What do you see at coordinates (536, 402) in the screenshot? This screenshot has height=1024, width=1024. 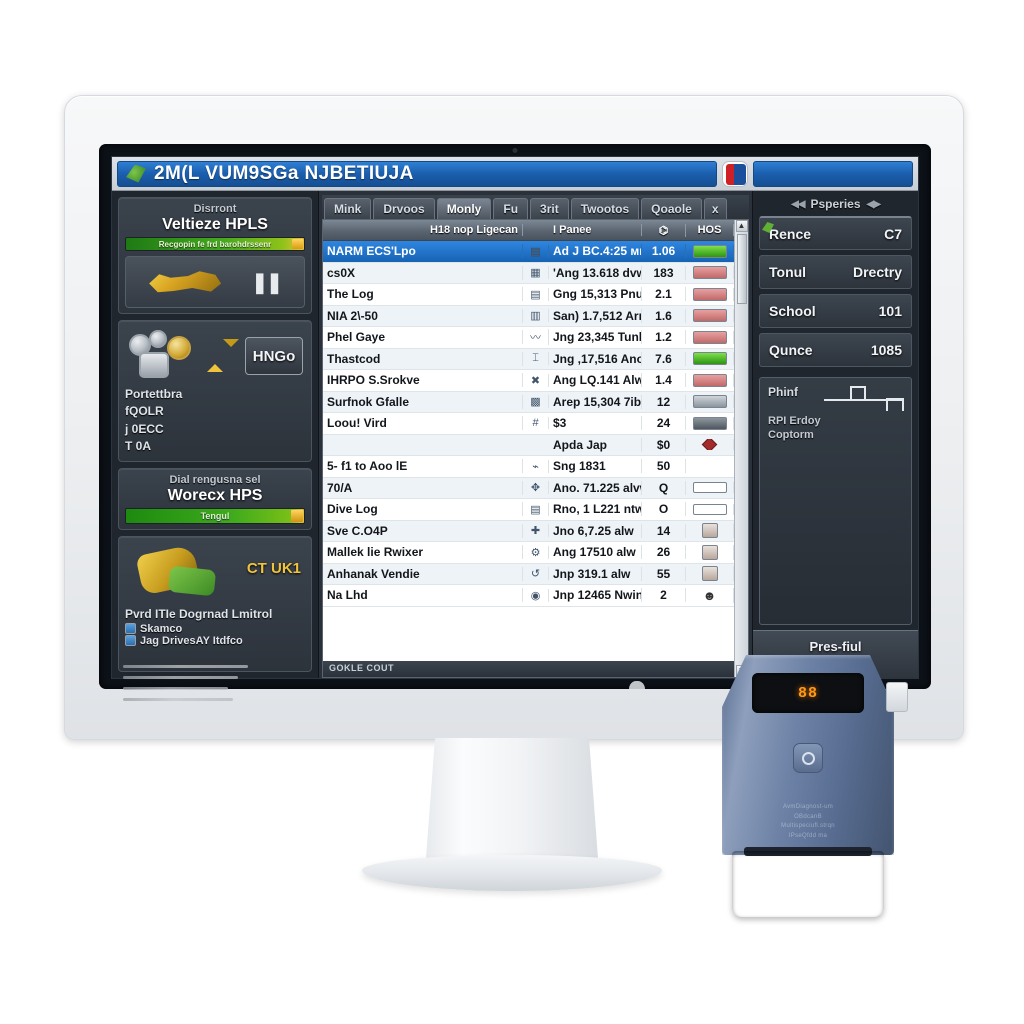 I see `blocks-icon: ▩` at bounding box center [536, 402].